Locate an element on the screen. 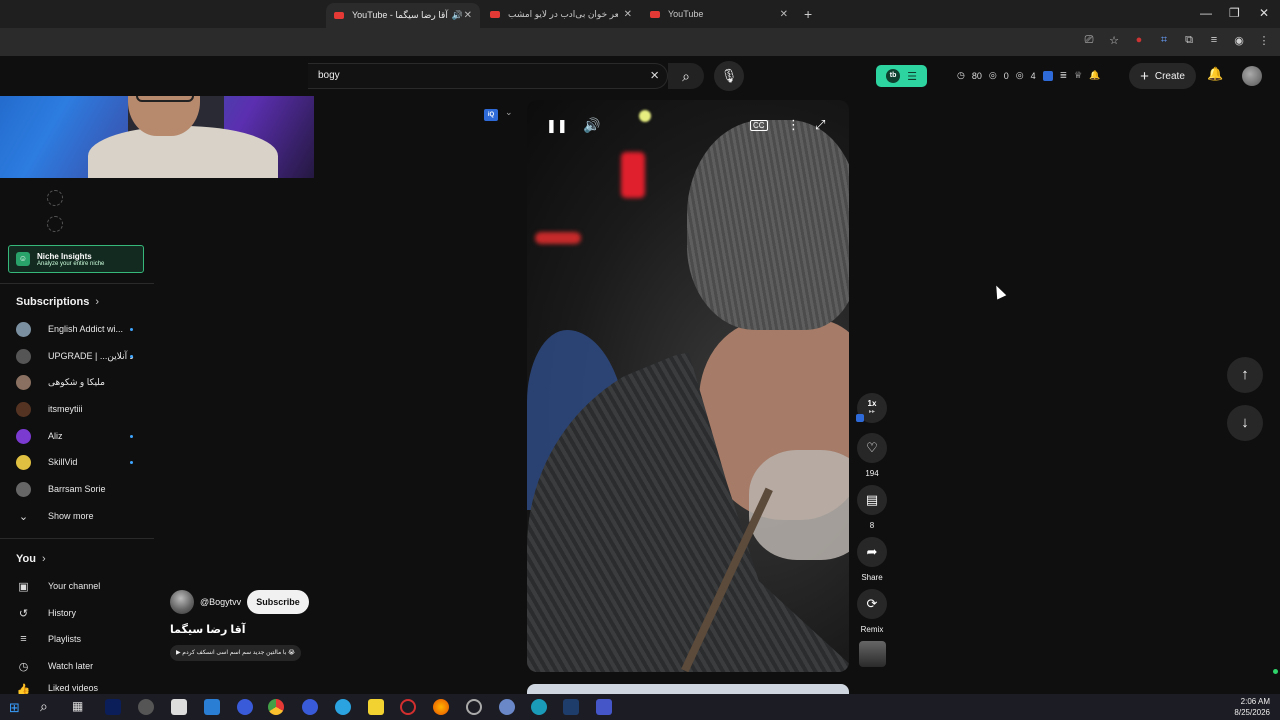  extensions-puzzle-icon: ⧉ is located at coordinates (1189, 40).